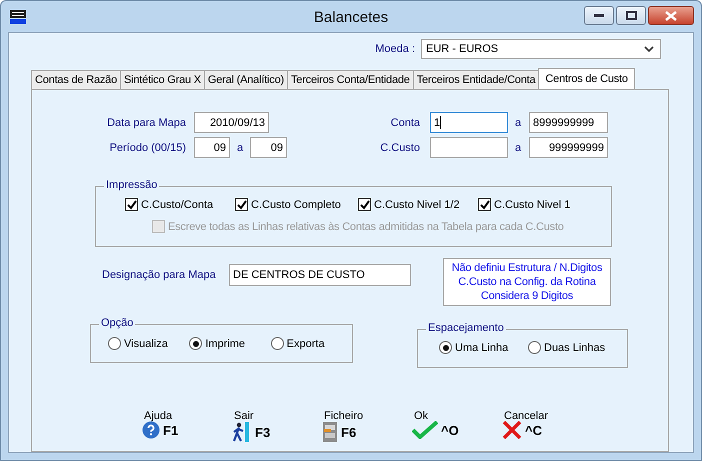 Image resolution: width=702 pixels, height=461 pixels. I want to click on group-title: Opção, so click(117, 323).